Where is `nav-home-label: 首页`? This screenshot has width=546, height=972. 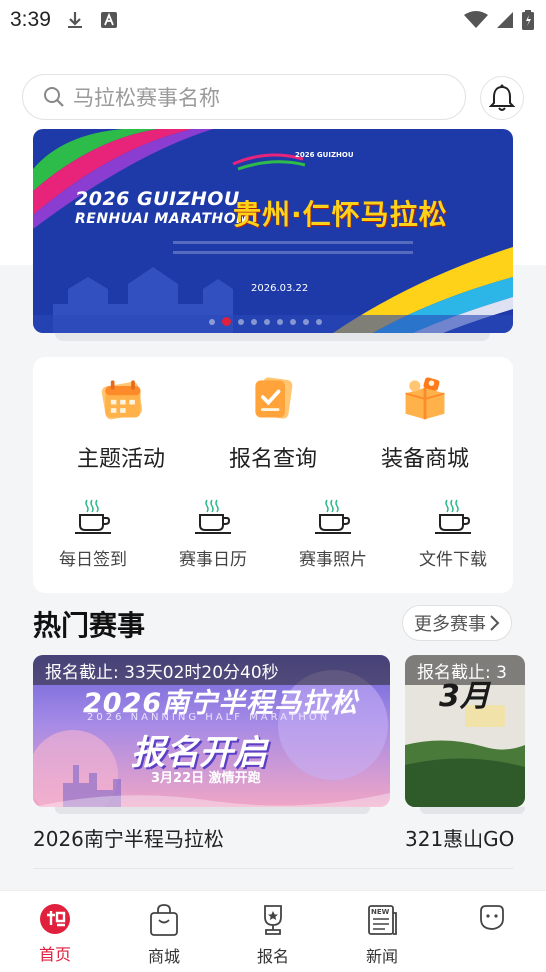 nav-home-label: 首页 is located at coordinates (54, 954).